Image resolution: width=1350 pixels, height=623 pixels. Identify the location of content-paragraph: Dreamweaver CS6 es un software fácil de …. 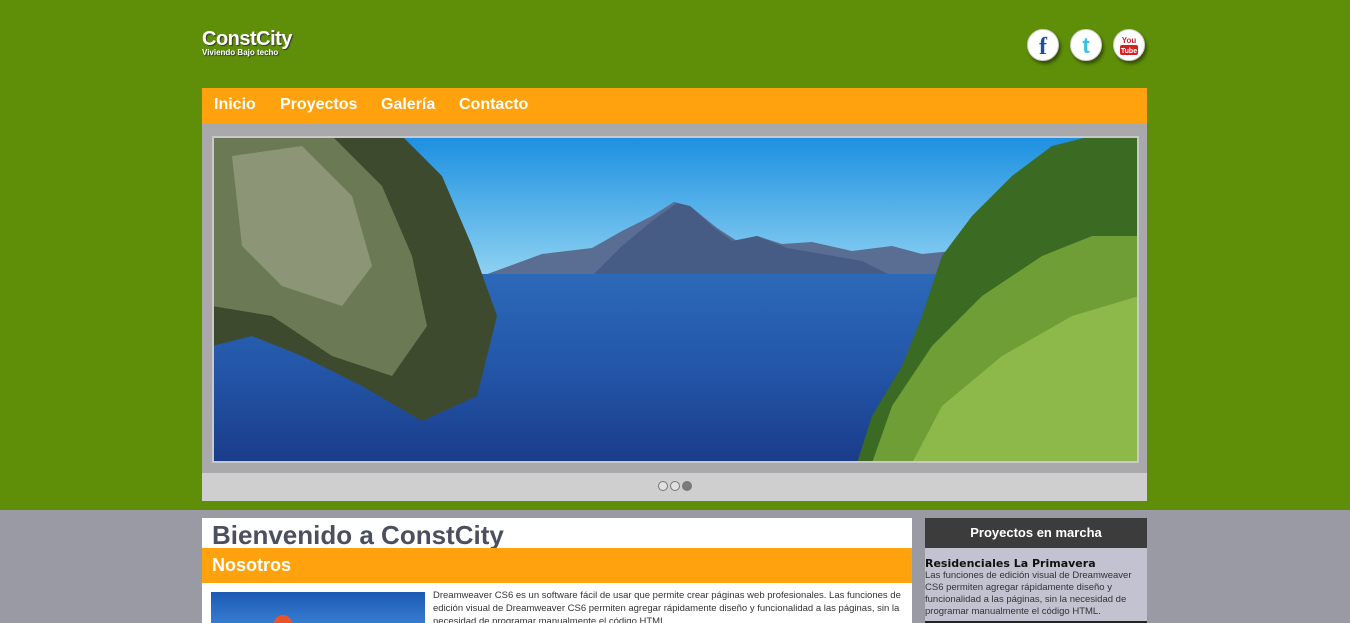
(667, 606).